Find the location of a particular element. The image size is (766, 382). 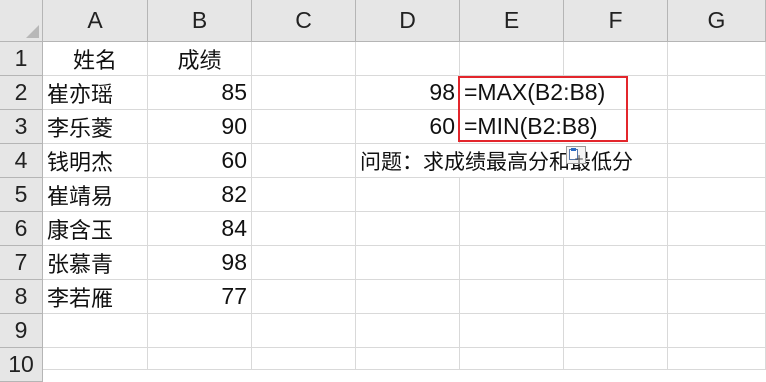

column-header-b: B is located at coordinates (200, 21).